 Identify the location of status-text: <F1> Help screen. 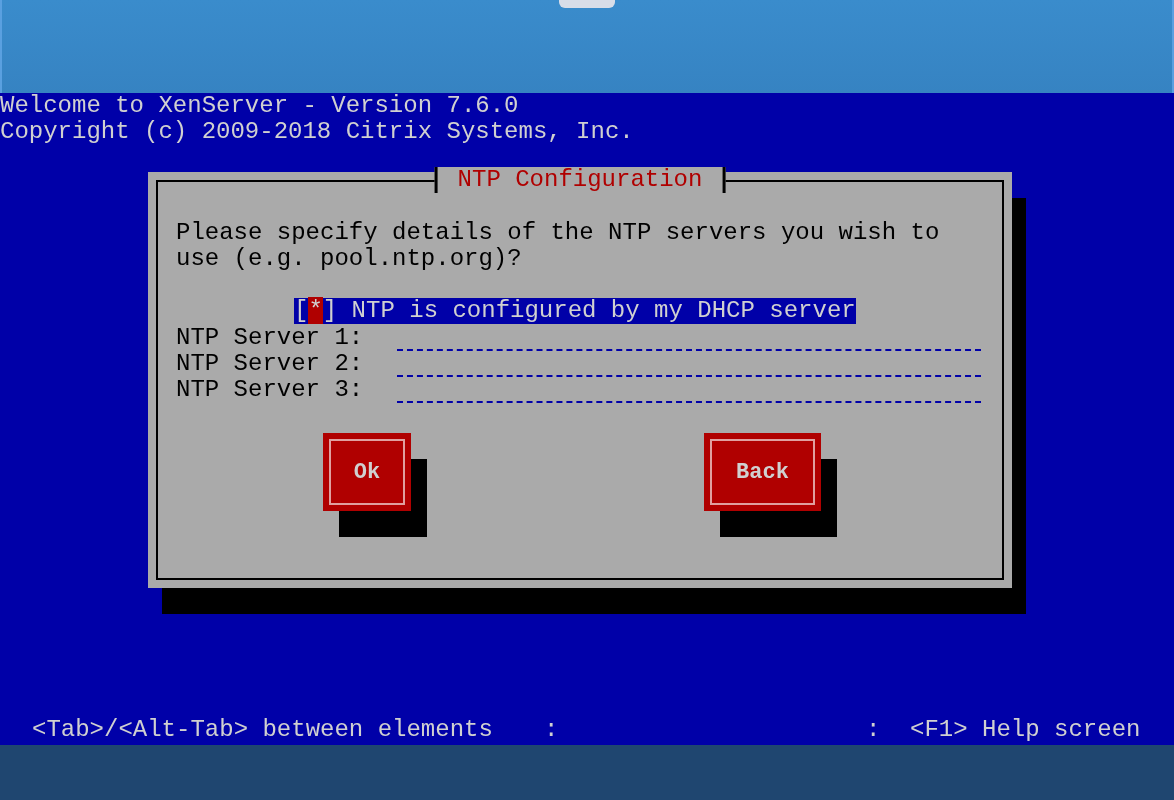
(1025, 730).